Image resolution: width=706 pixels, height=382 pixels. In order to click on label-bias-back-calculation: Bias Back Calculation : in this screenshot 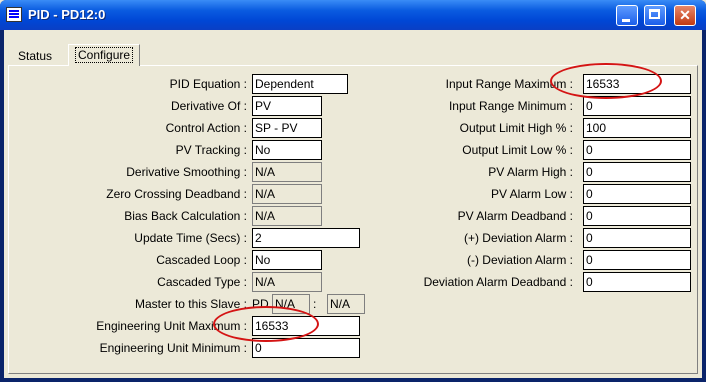, I will do `click(185, 216)`.